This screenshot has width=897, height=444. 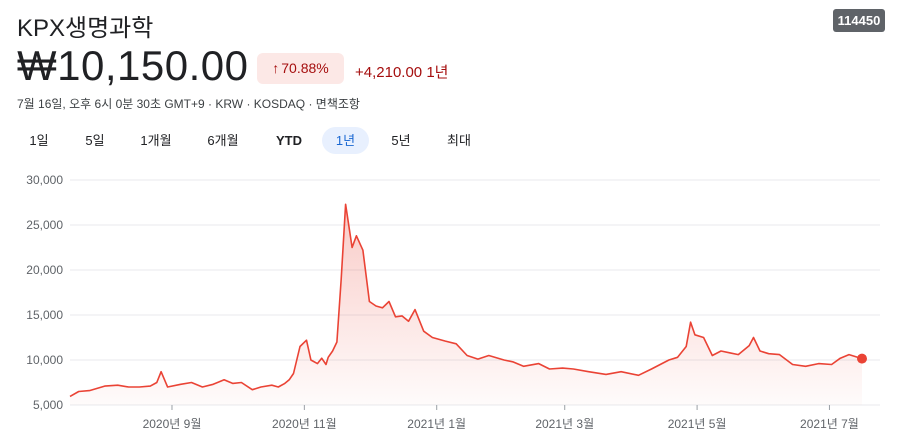 What do you see at coordinates (436, 424) in the screenshot?
I see `x-tick-label: 2021년 1월` at bounding box center [436, 424].